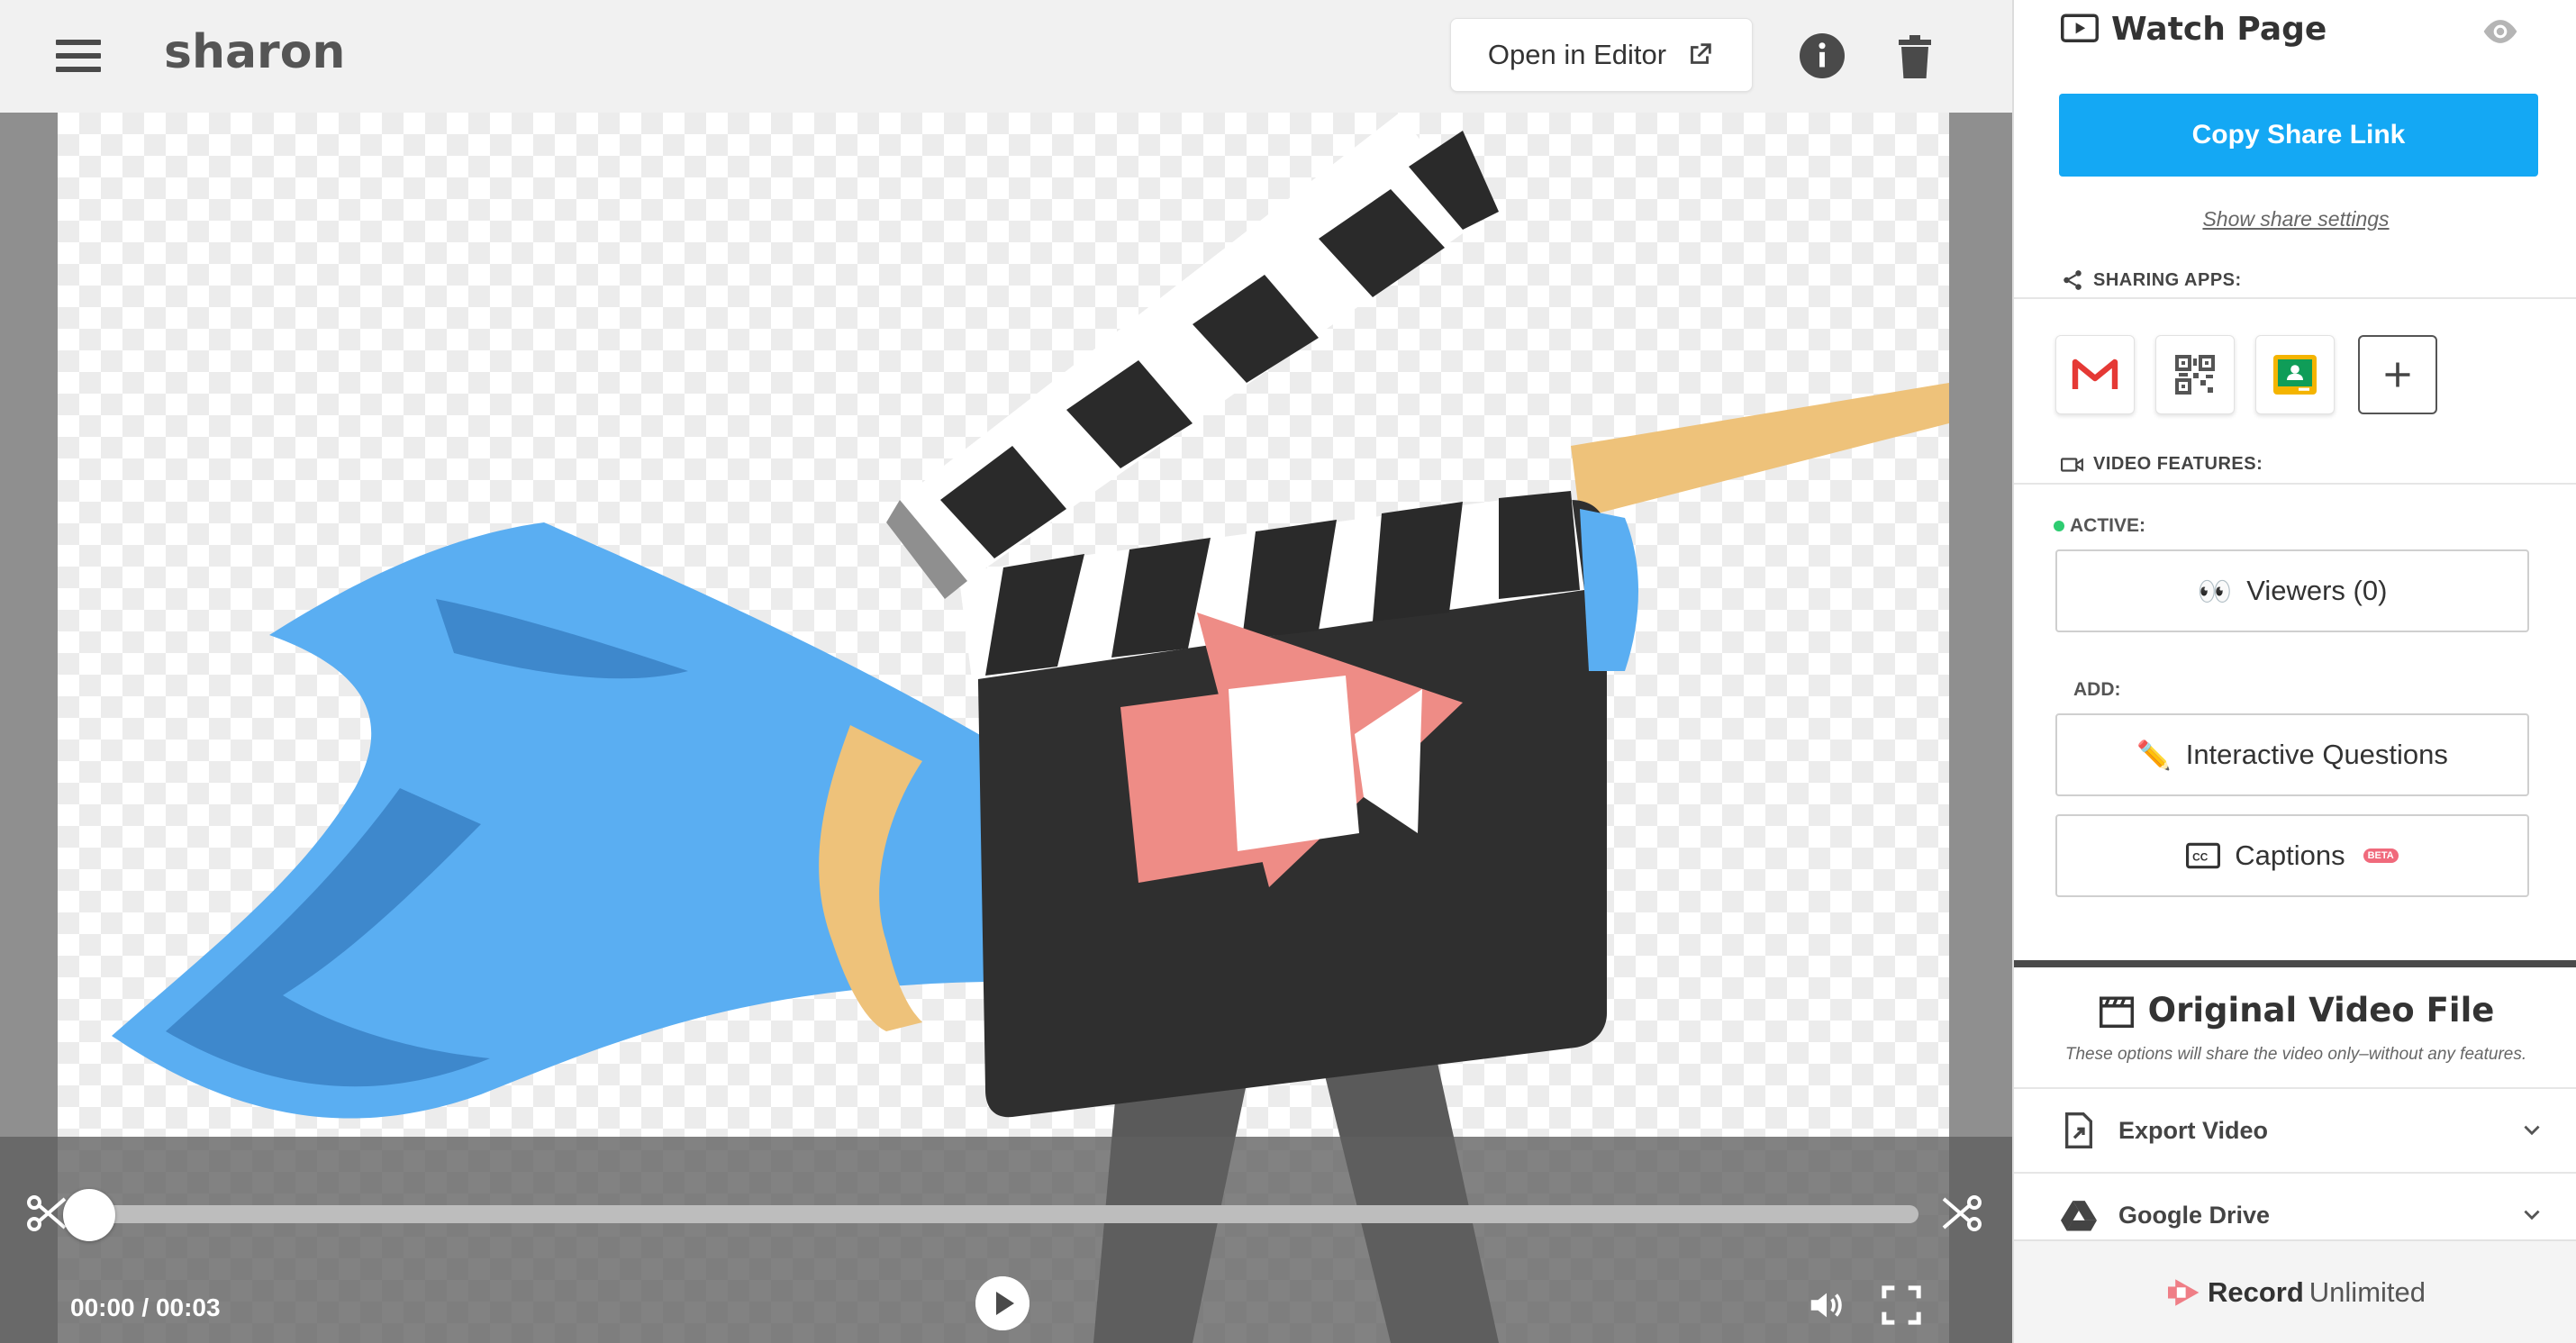  I want to click on original-video-title: Original Video File, so click(2321, 1011).